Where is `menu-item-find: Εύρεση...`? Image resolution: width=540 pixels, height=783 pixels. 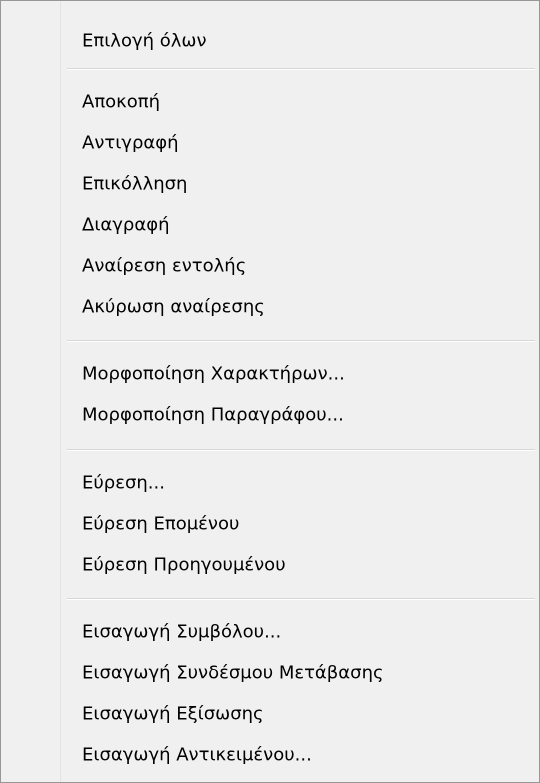 menu-item-find: Εύρεση... is located at coordinates (270, 483).